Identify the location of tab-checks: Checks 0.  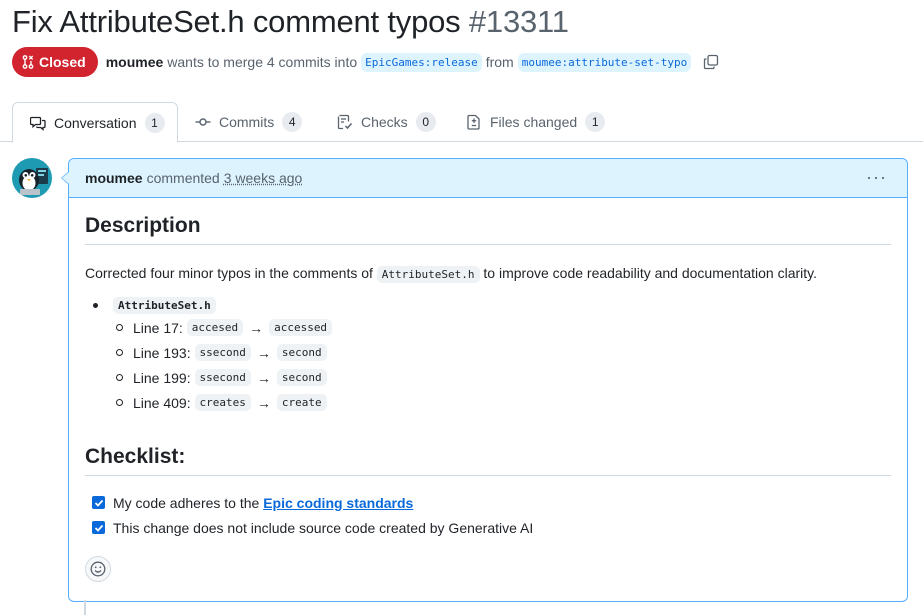
(386, 122).